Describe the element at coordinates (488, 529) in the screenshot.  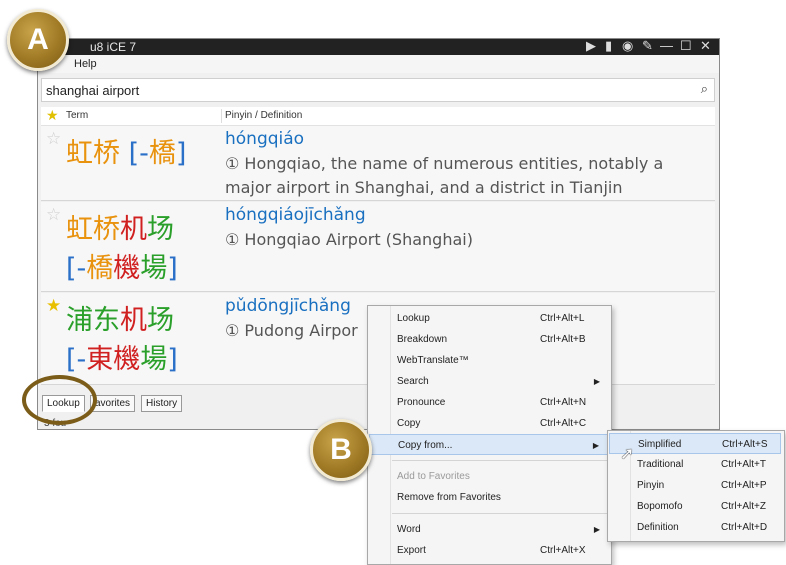
I see `menu-item-word: Word ▶` at that location.